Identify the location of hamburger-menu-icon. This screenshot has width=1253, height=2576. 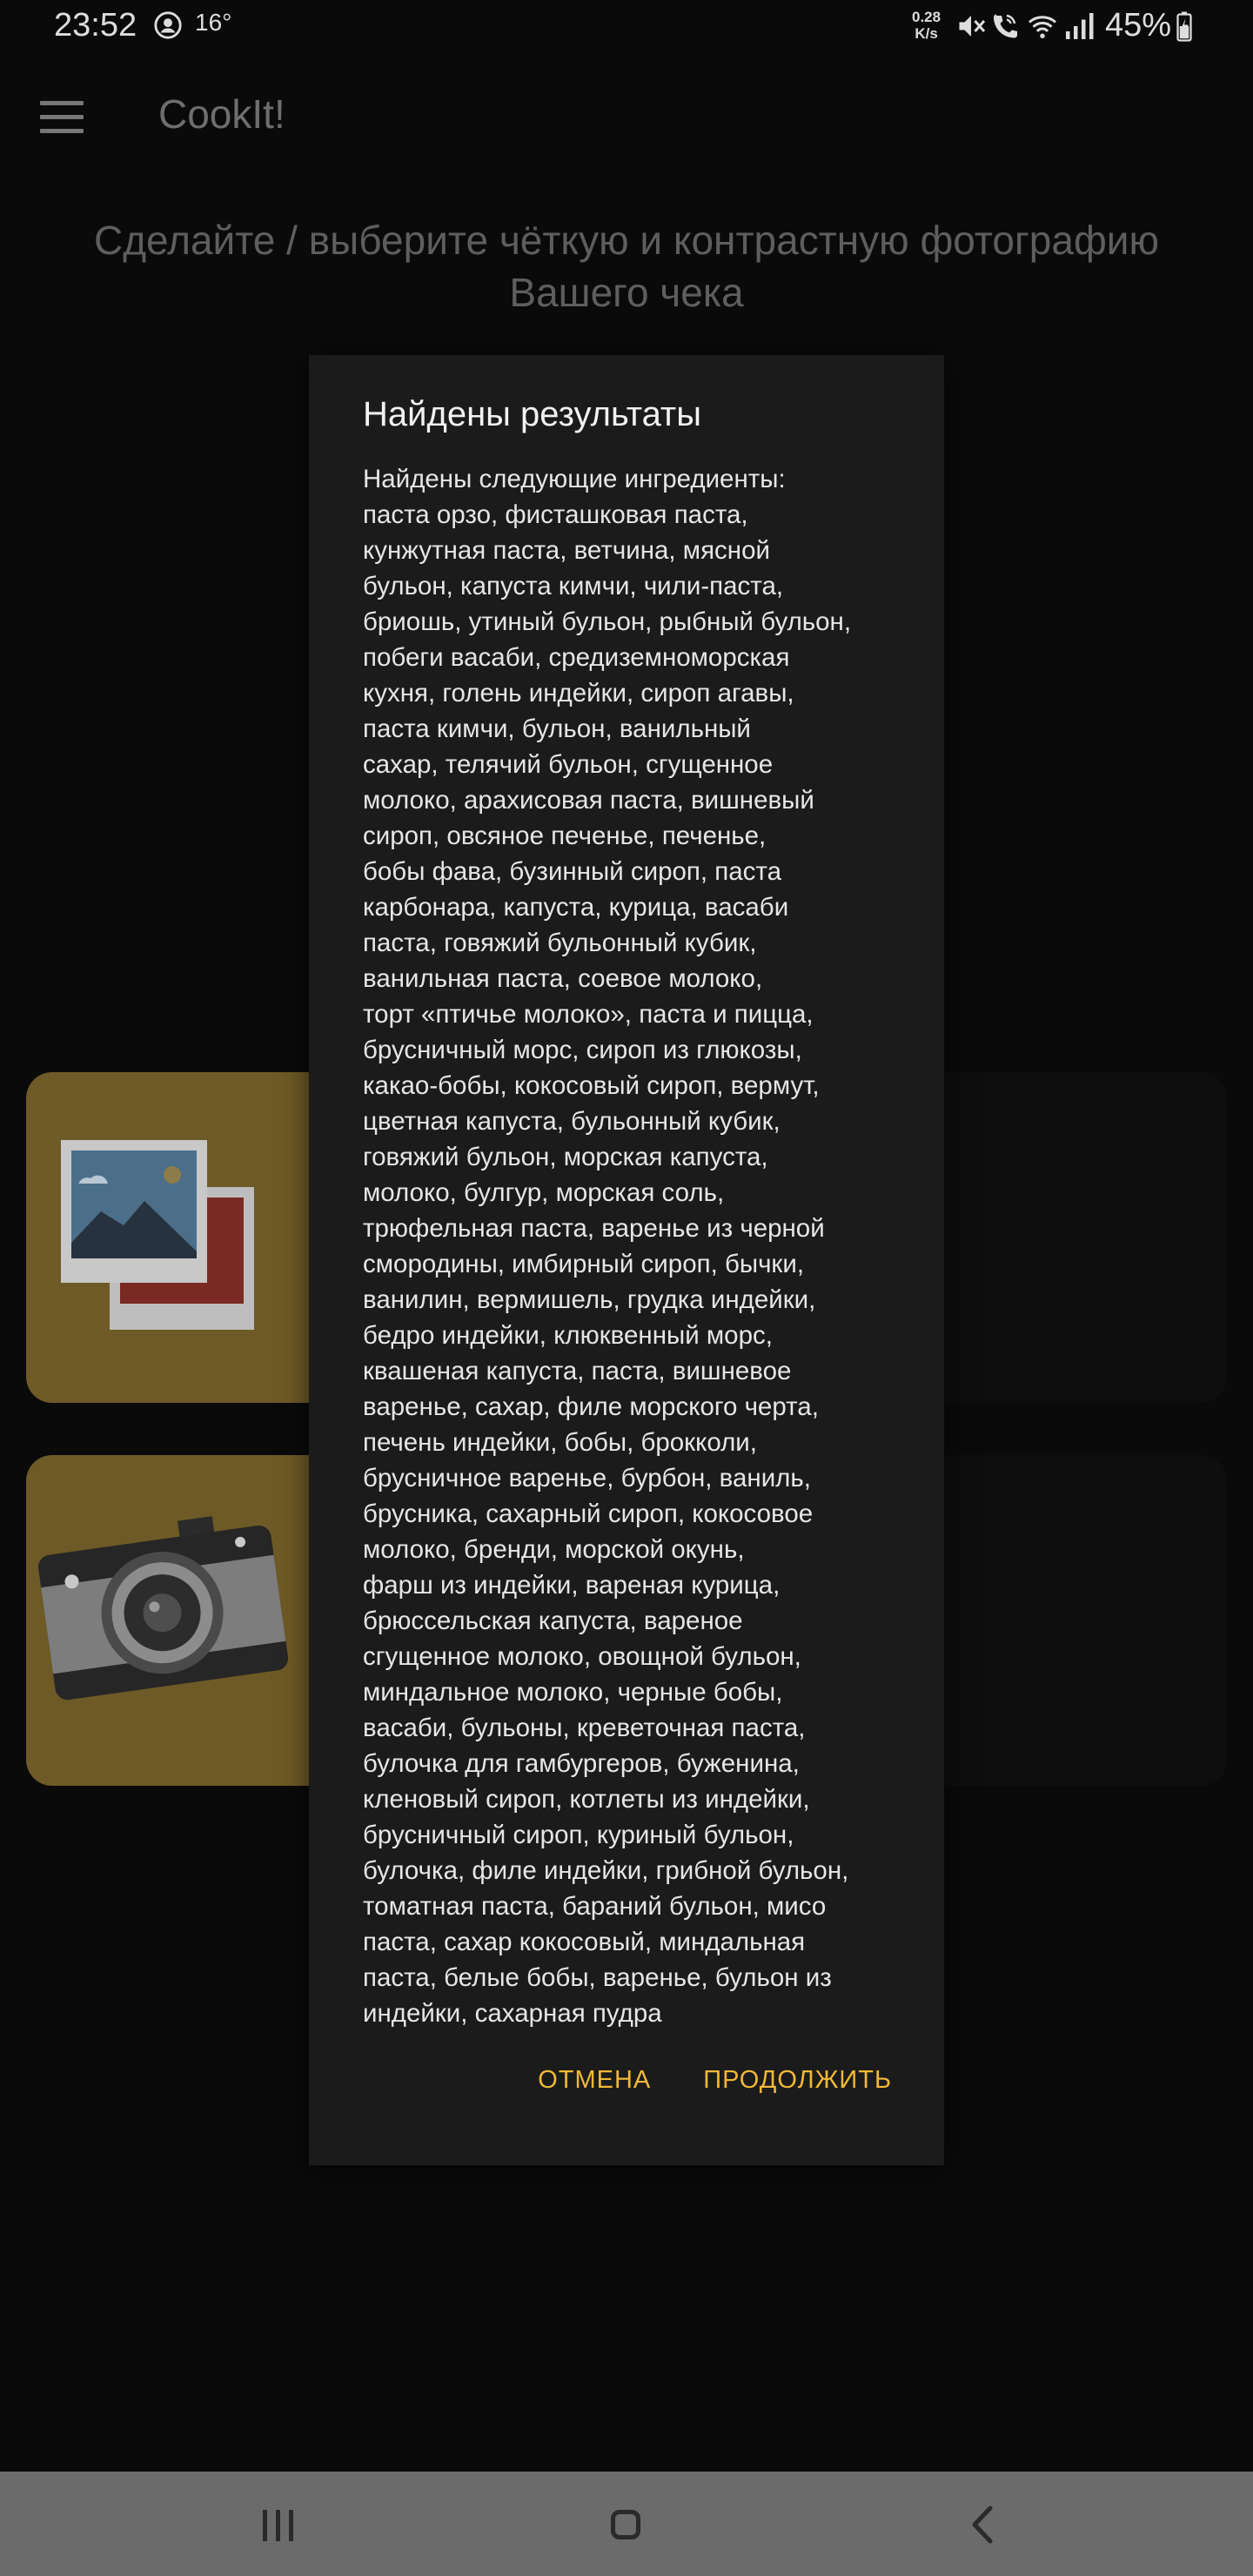
(62, 118).